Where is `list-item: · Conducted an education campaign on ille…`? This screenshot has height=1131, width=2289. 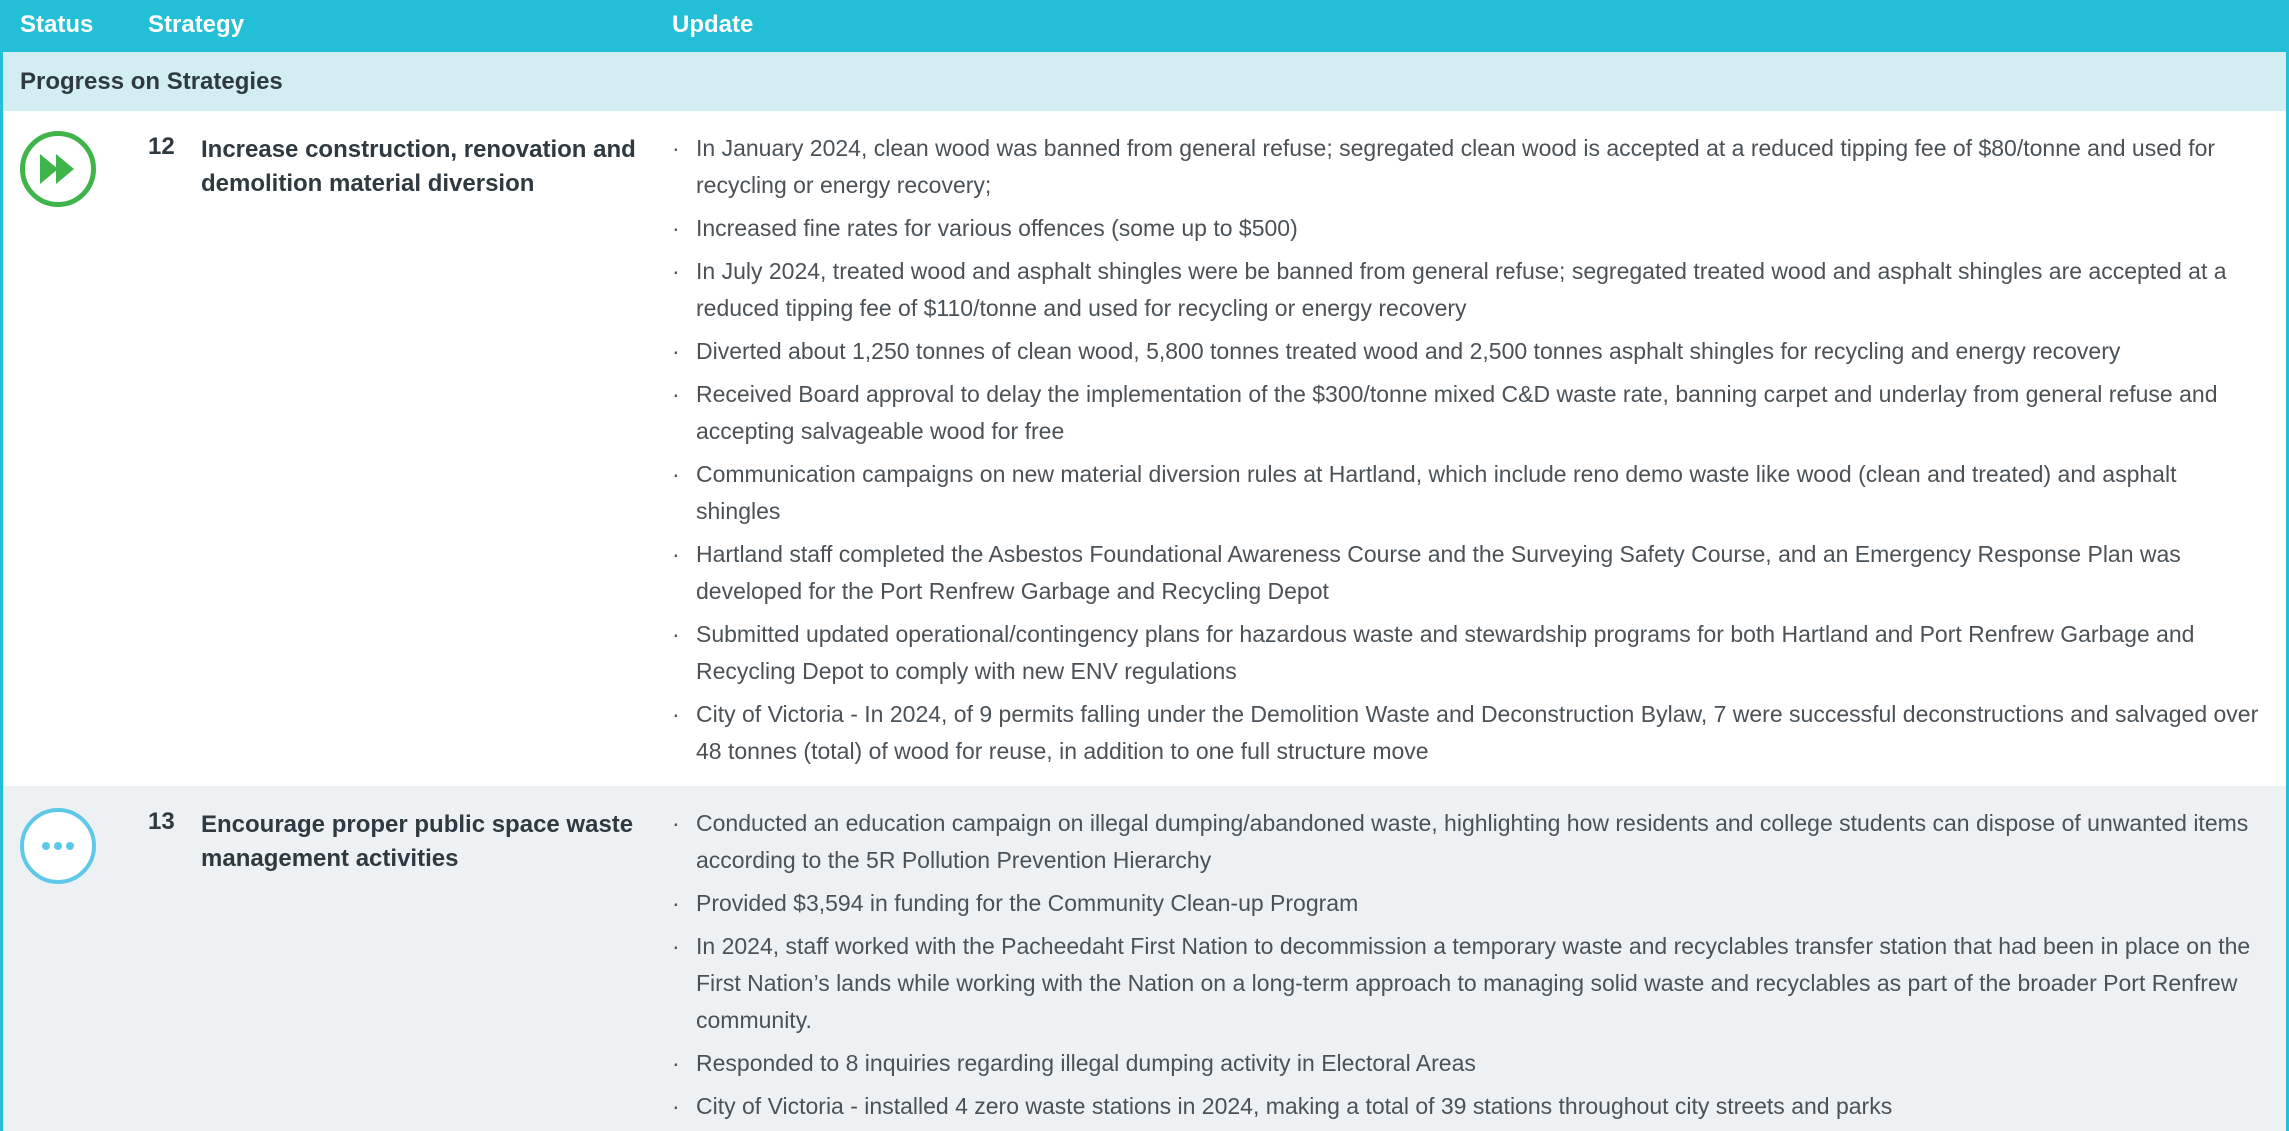
list-item: · Conducted an education campaign on ille… is located at coordinates (1467, 842).